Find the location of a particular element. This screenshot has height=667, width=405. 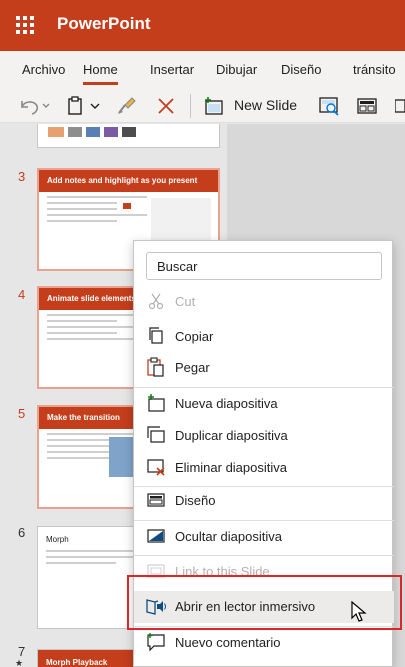

comment-icon is located at coordinates (156, 642).